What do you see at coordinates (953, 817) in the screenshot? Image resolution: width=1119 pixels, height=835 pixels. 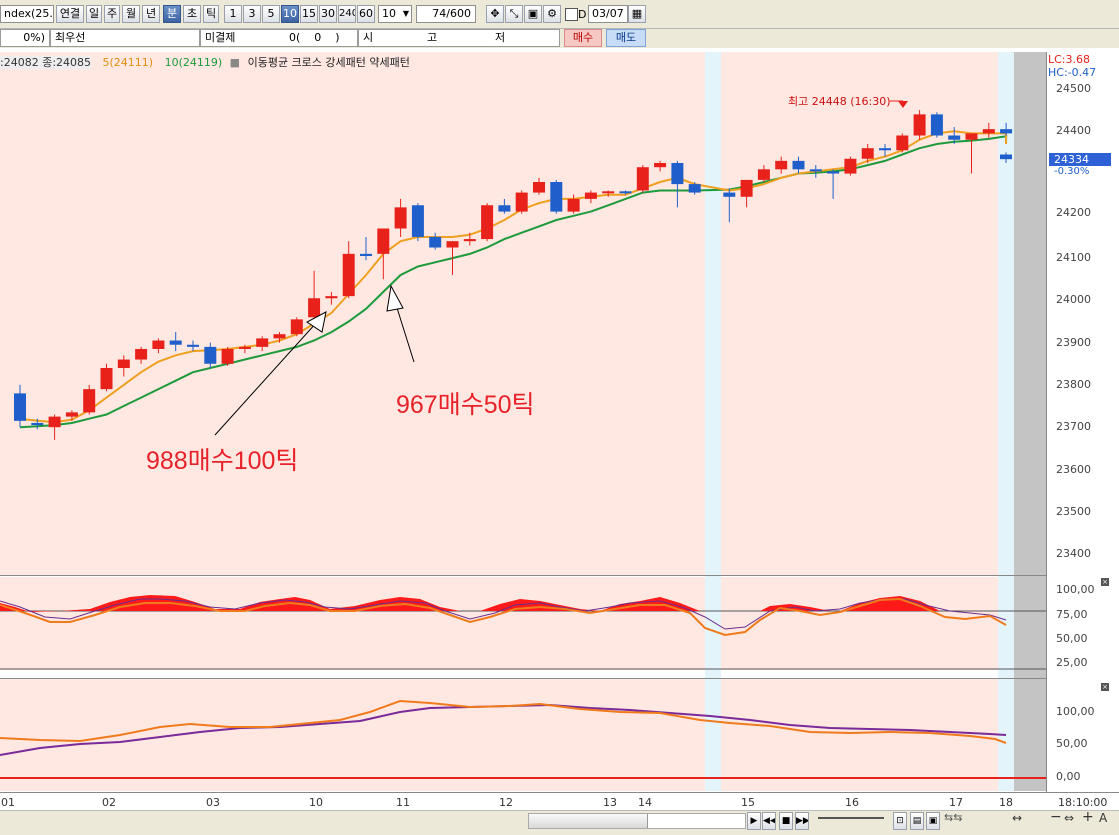 I see `zoom-range-icon: ⇆⇆` at bounding box center [953, 817].